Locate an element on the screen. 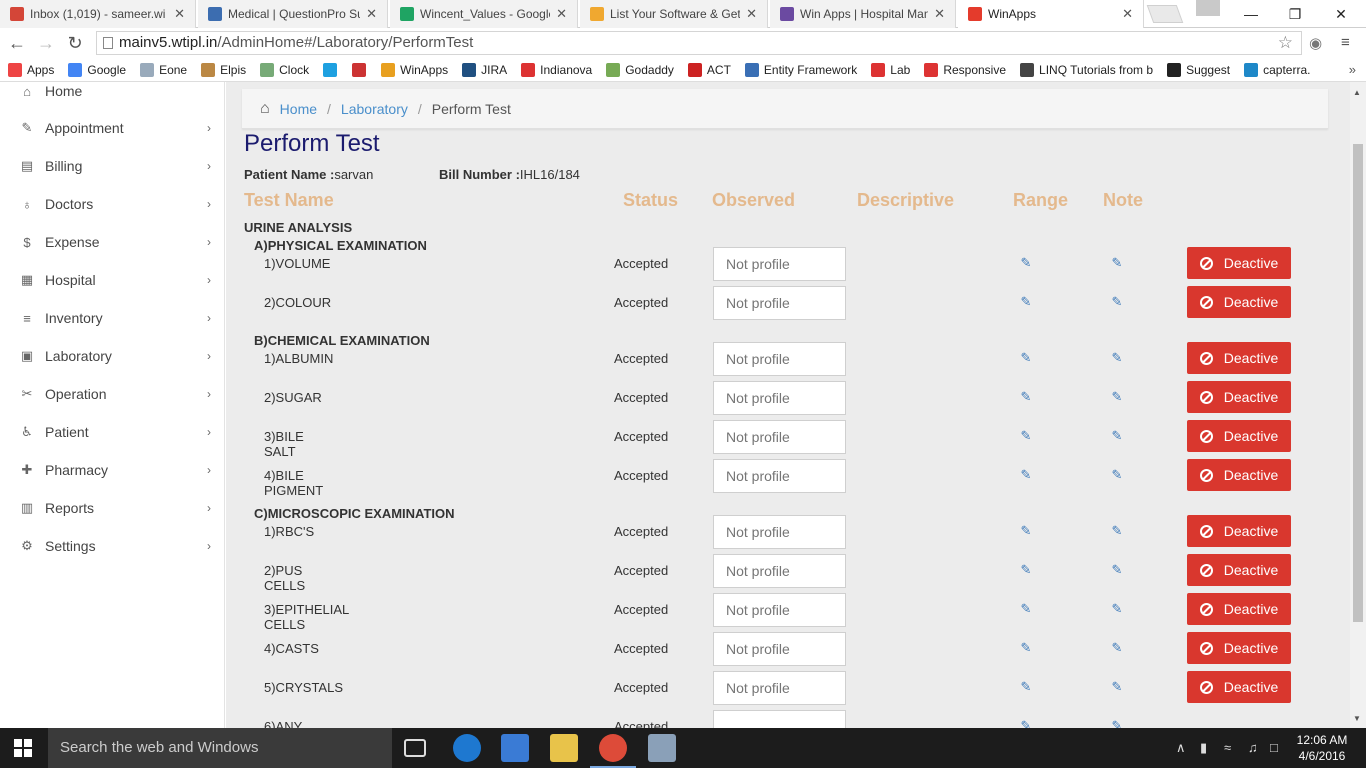 The image size is (1366, 768). battery-icon: ▮ is located at coordinates (1203, 748).